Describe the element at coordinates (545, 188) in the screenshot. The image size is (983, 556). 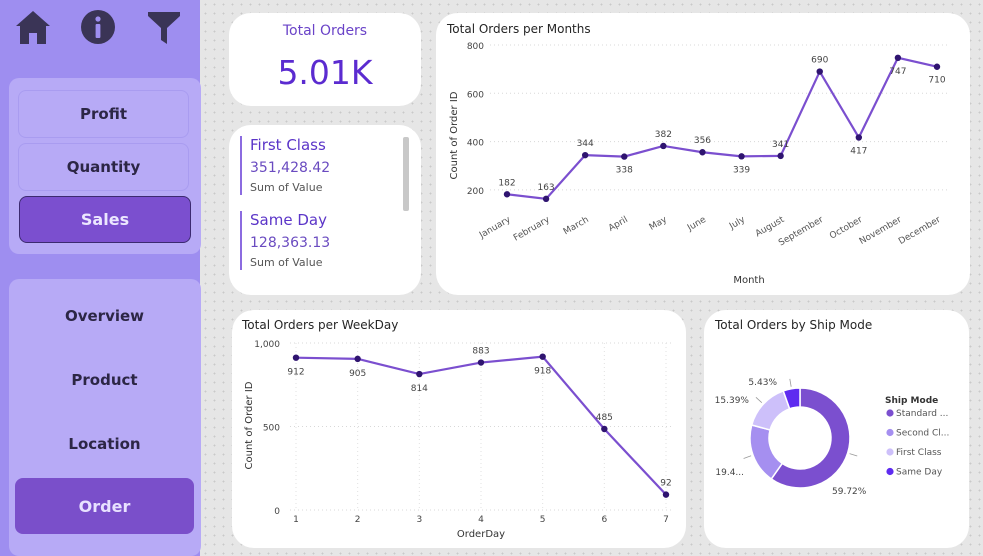
I see `data-label: 163` at that location.